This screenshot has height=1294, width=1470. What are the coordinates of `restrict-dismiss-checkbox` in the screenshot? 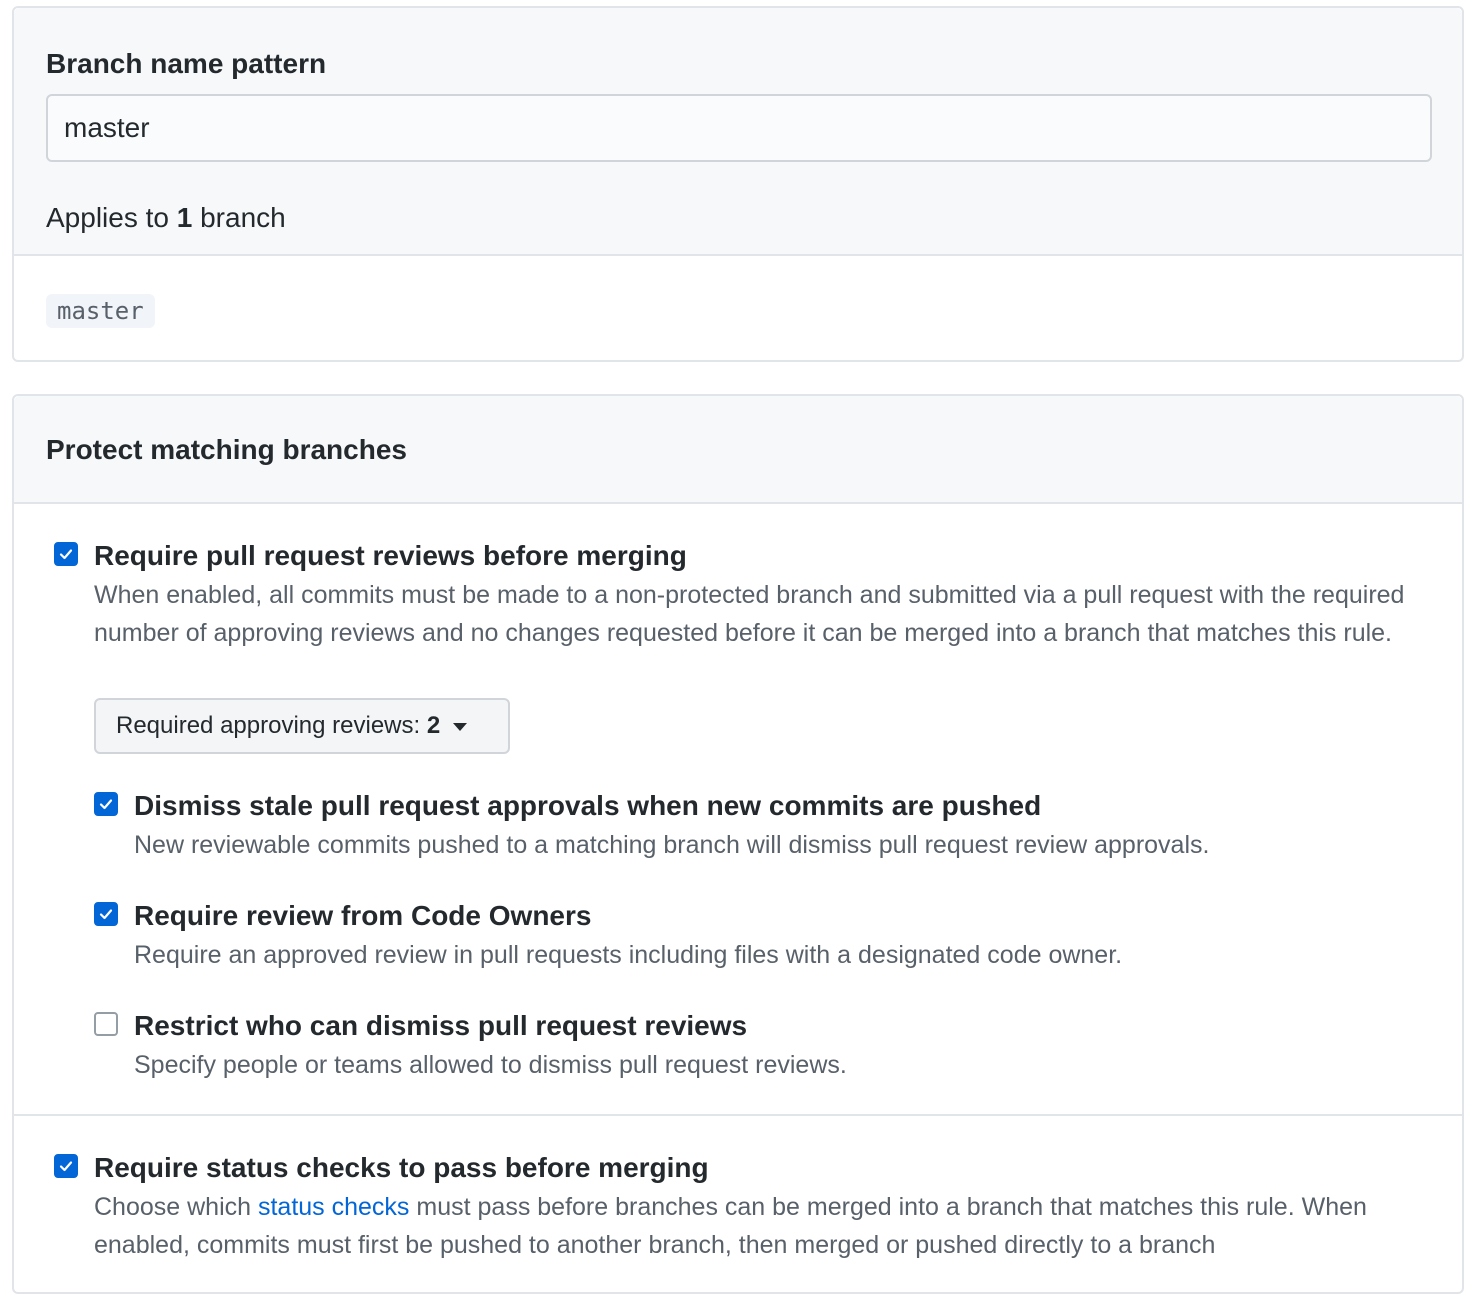 It's located at (106, 1024).